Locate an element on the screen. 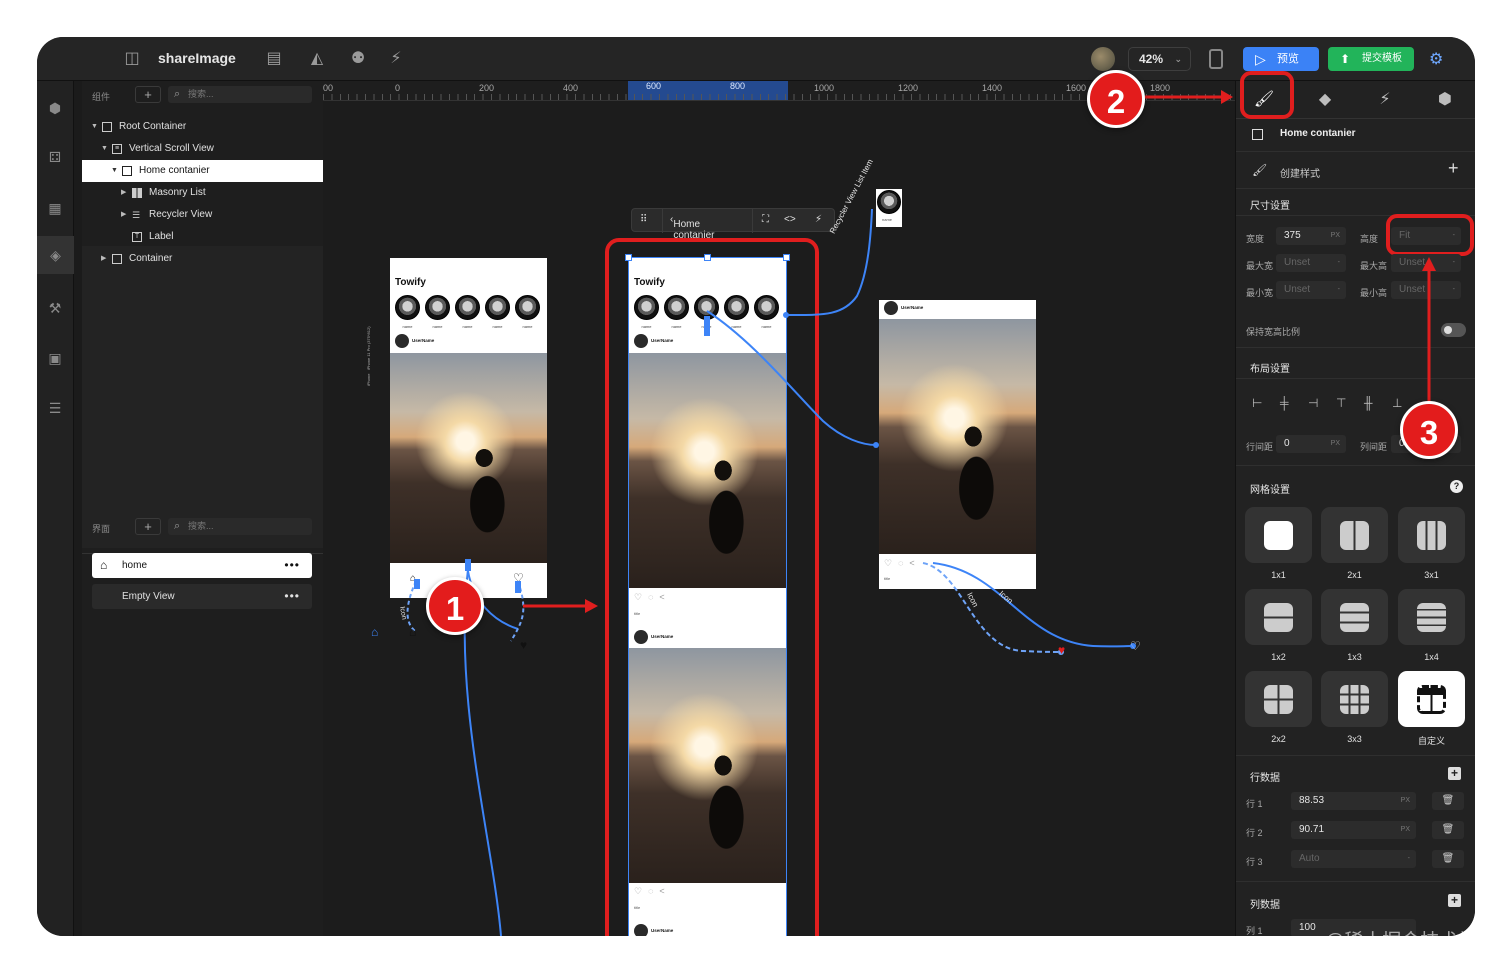 This screenshot has width=1512, height=973. recycler-icon: ☰ is located at coordinates (136, 215).